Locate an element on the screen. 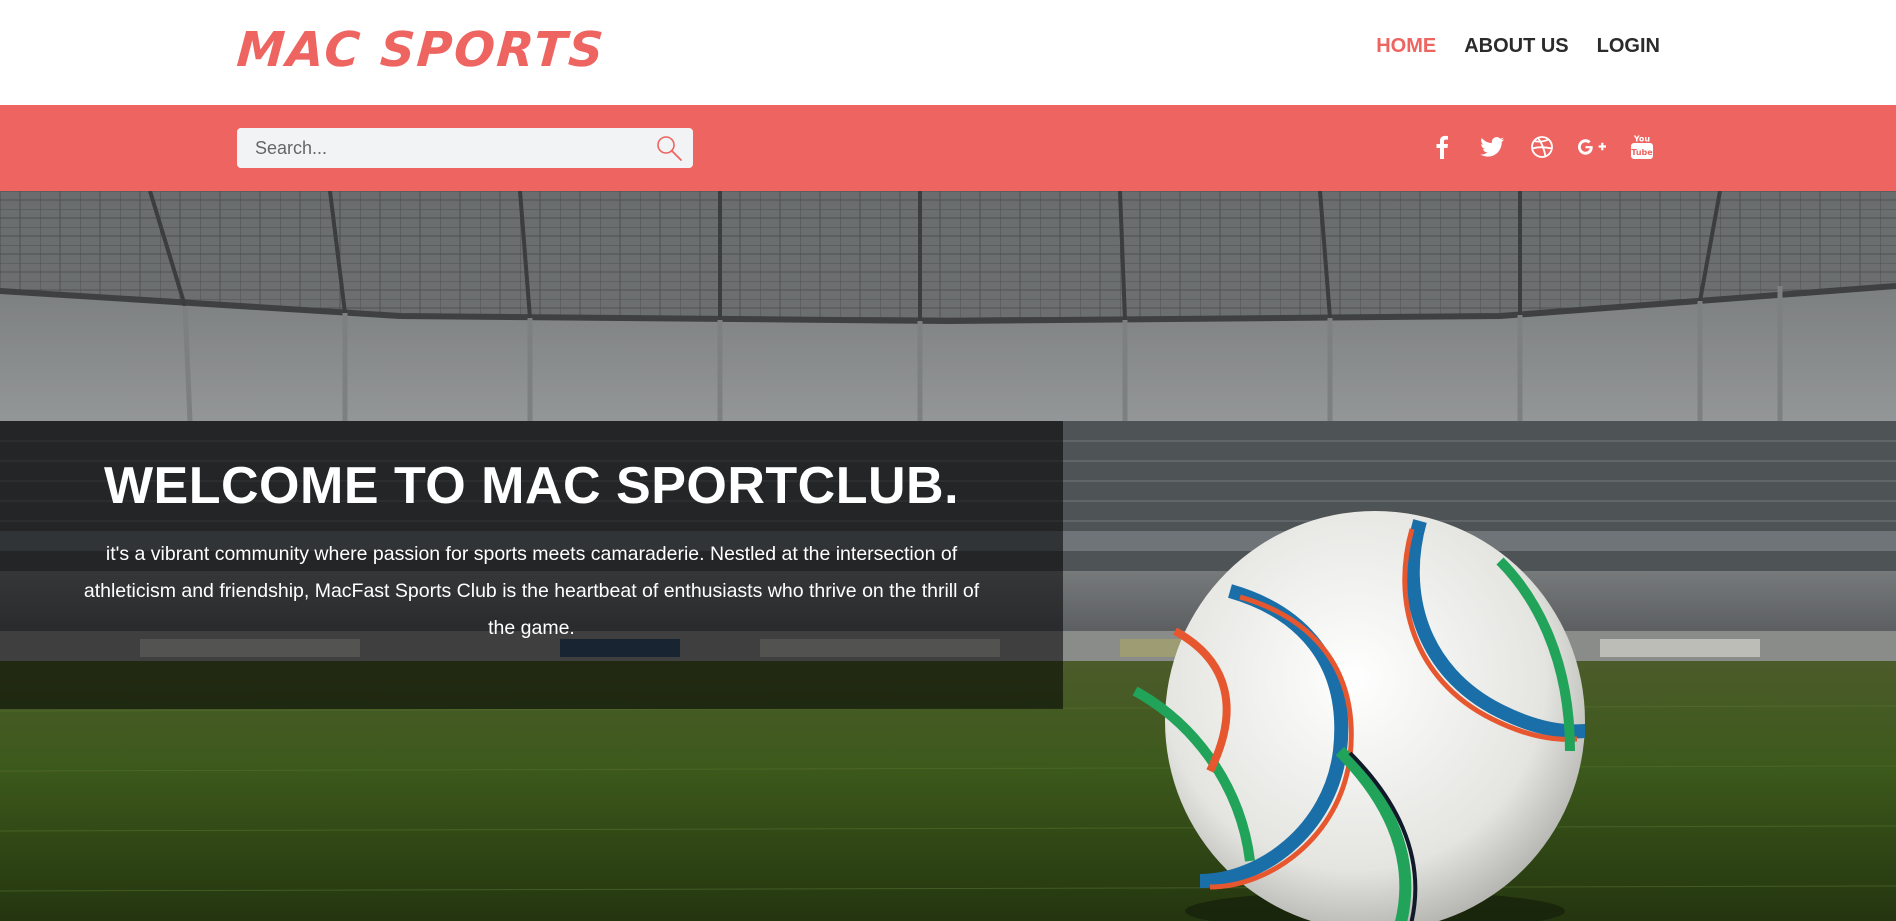 This screenshot has height=921, width=1896. social-links: Tube You is located at coordinates (1542, 147).